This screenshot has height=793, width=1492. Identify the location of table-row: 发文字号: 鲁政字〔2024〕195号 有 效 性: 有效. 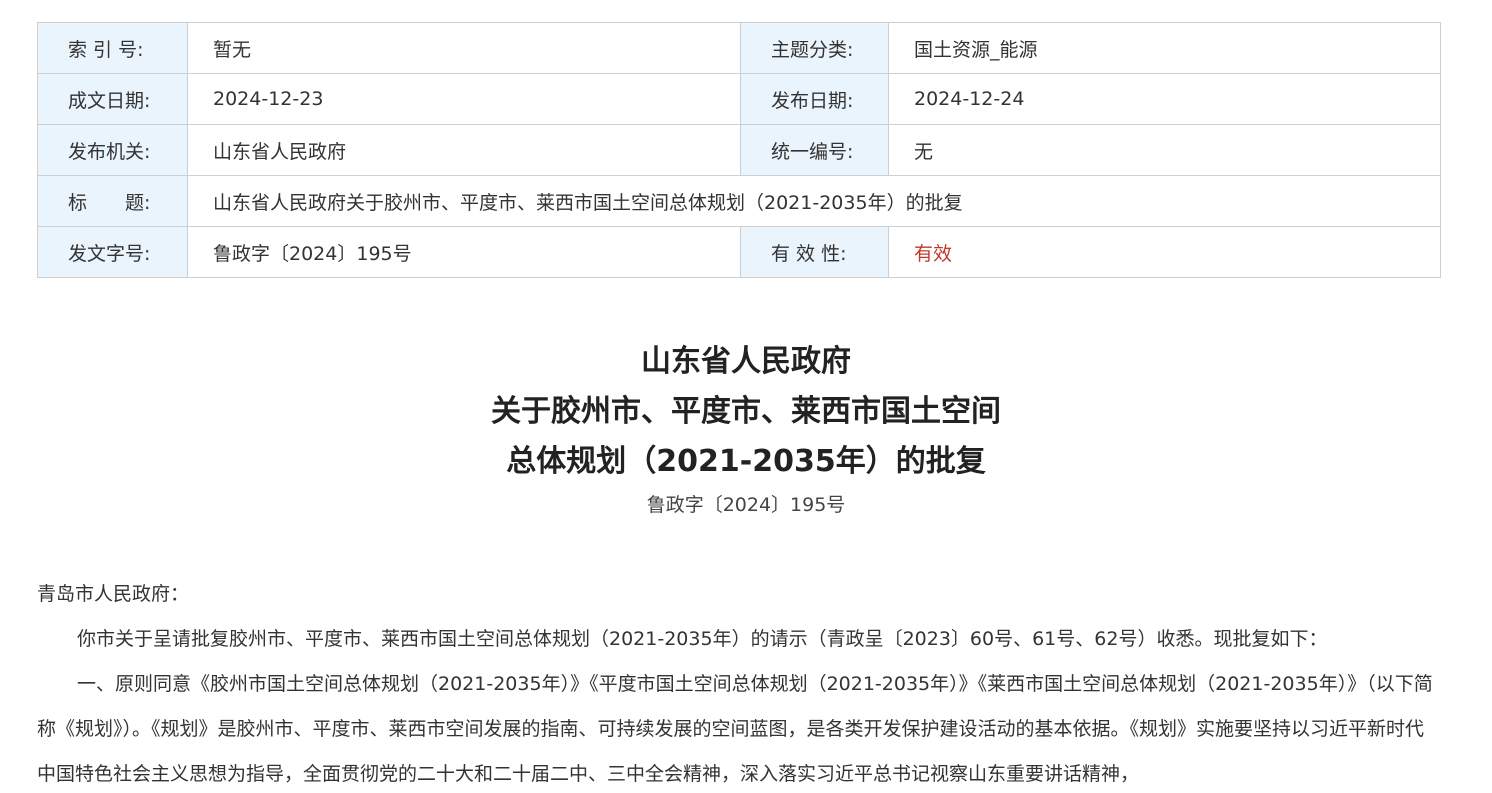
(739, 252).